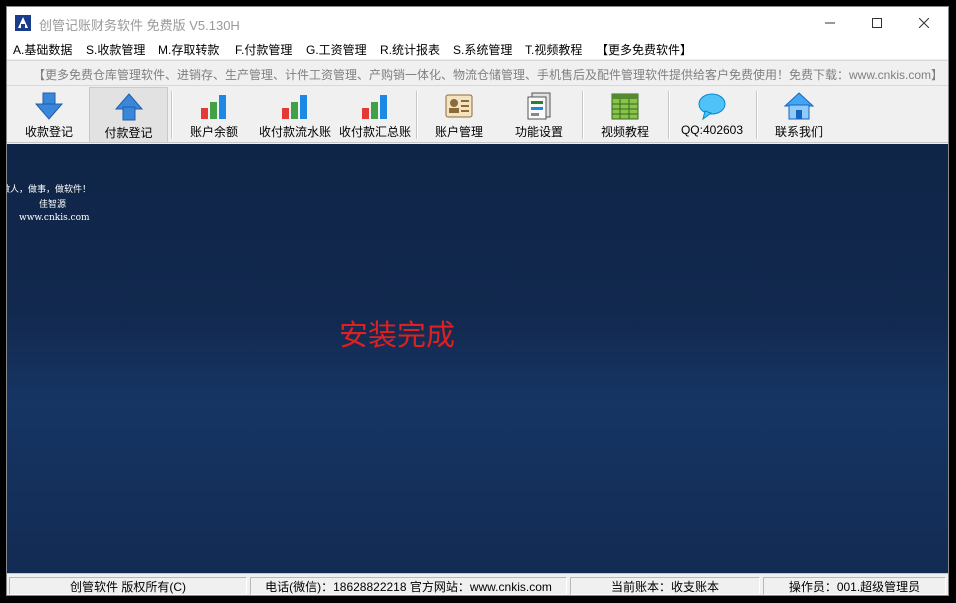  I want to click on toolbar-label: QQ:402603, so click(712, 130).